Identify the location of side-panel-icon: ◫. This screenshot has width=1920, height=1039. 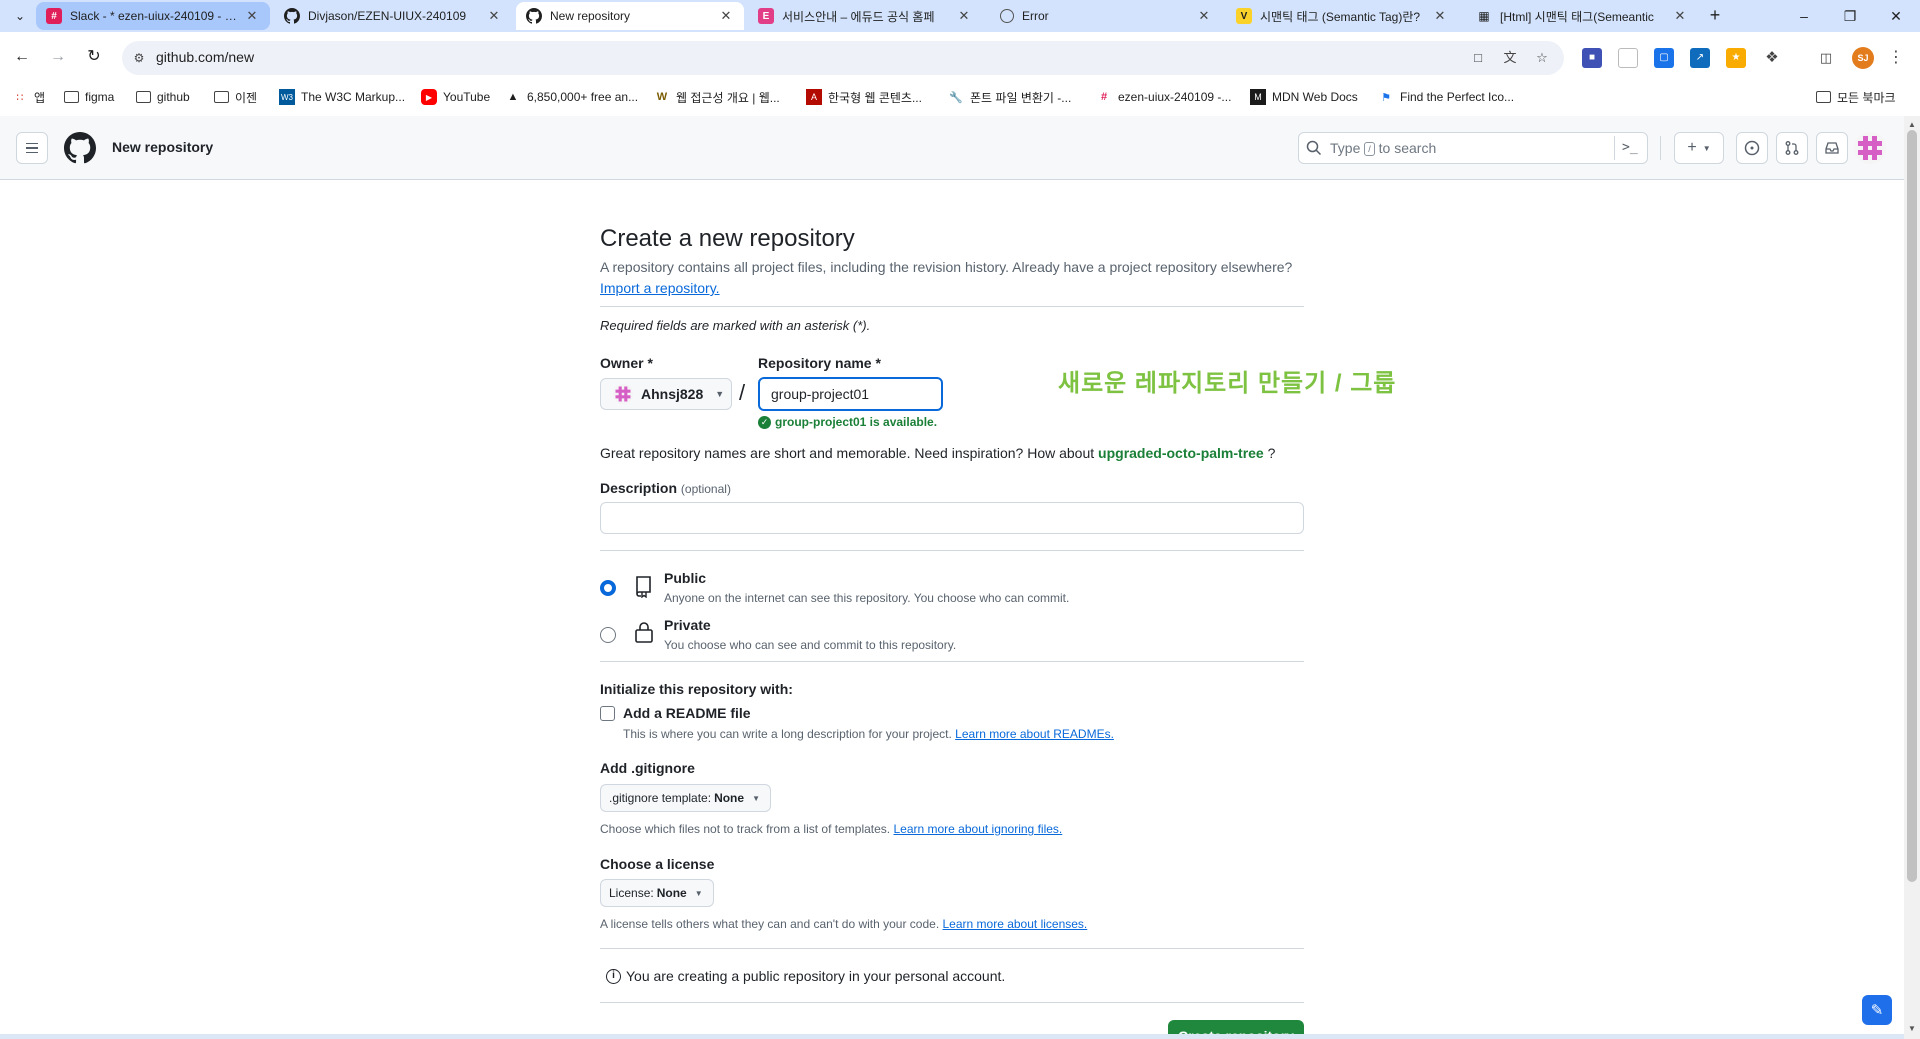
(1826, 58).